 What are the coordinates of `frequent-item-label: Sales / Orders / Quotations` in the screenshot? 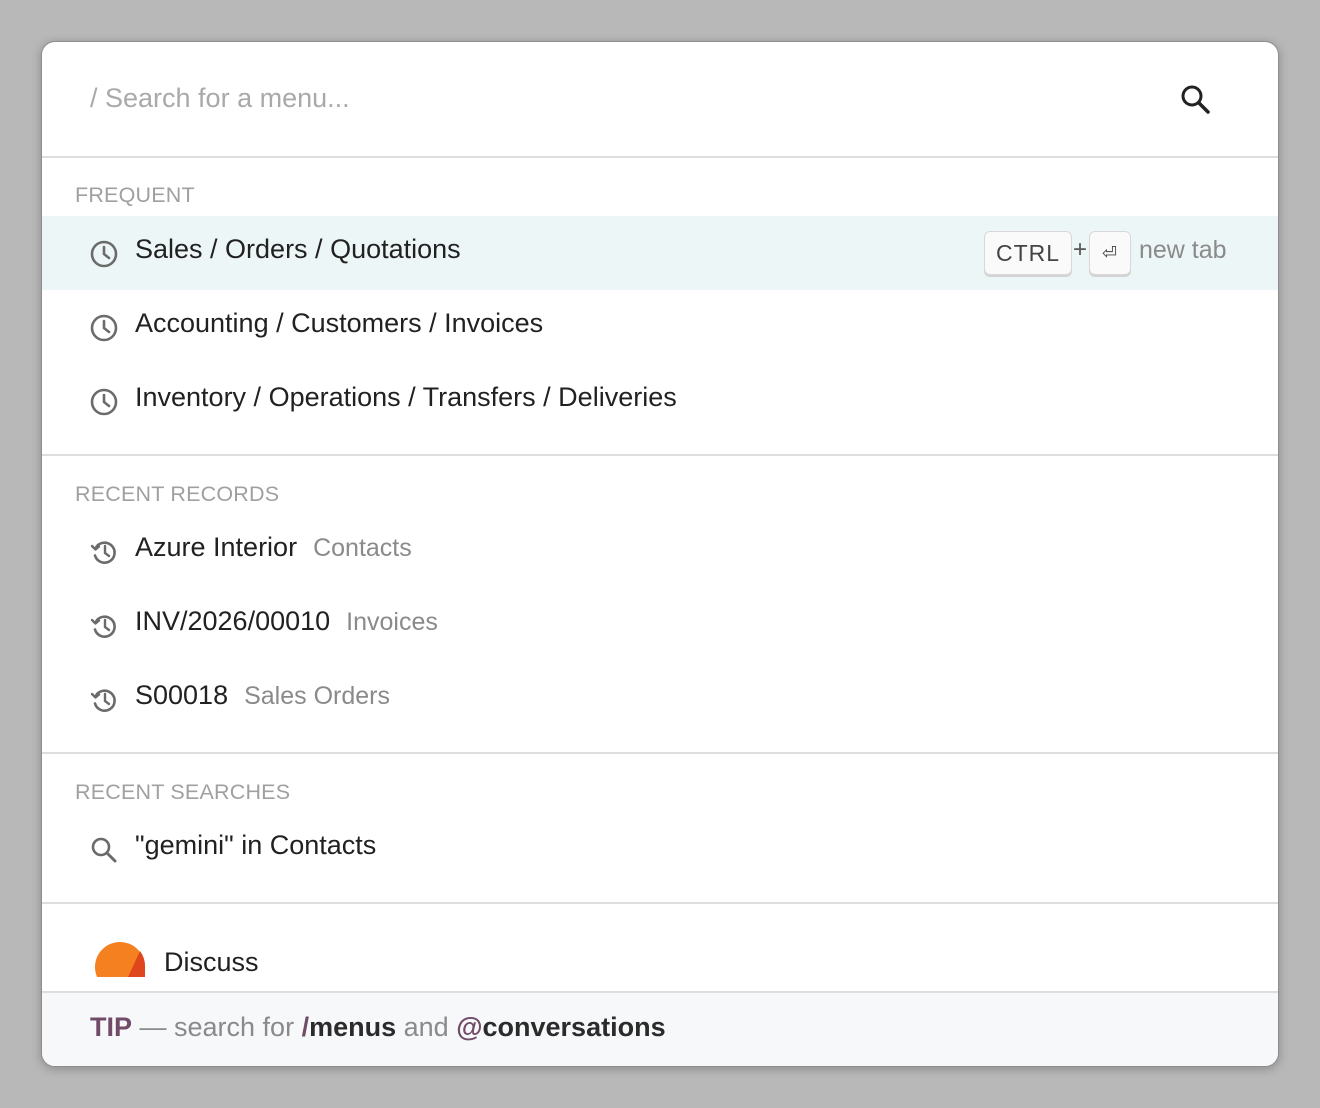 It's located at (298, 249).